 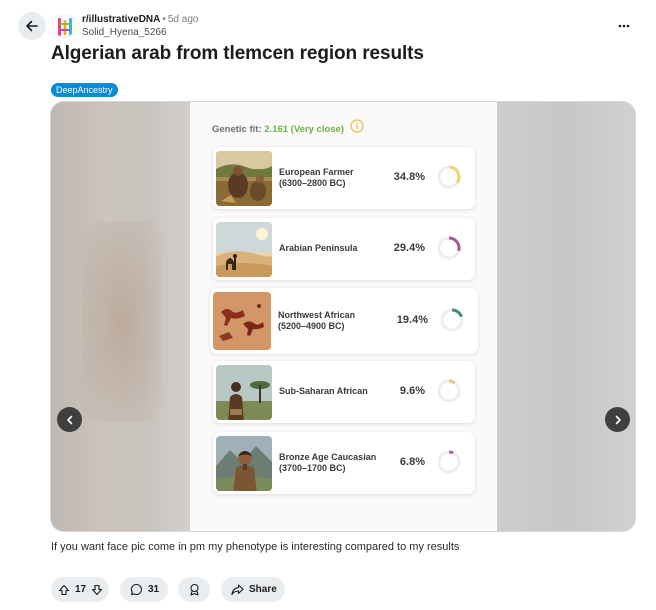 I want to click on sub-saharan-african-image, so click(x=244, y=392).